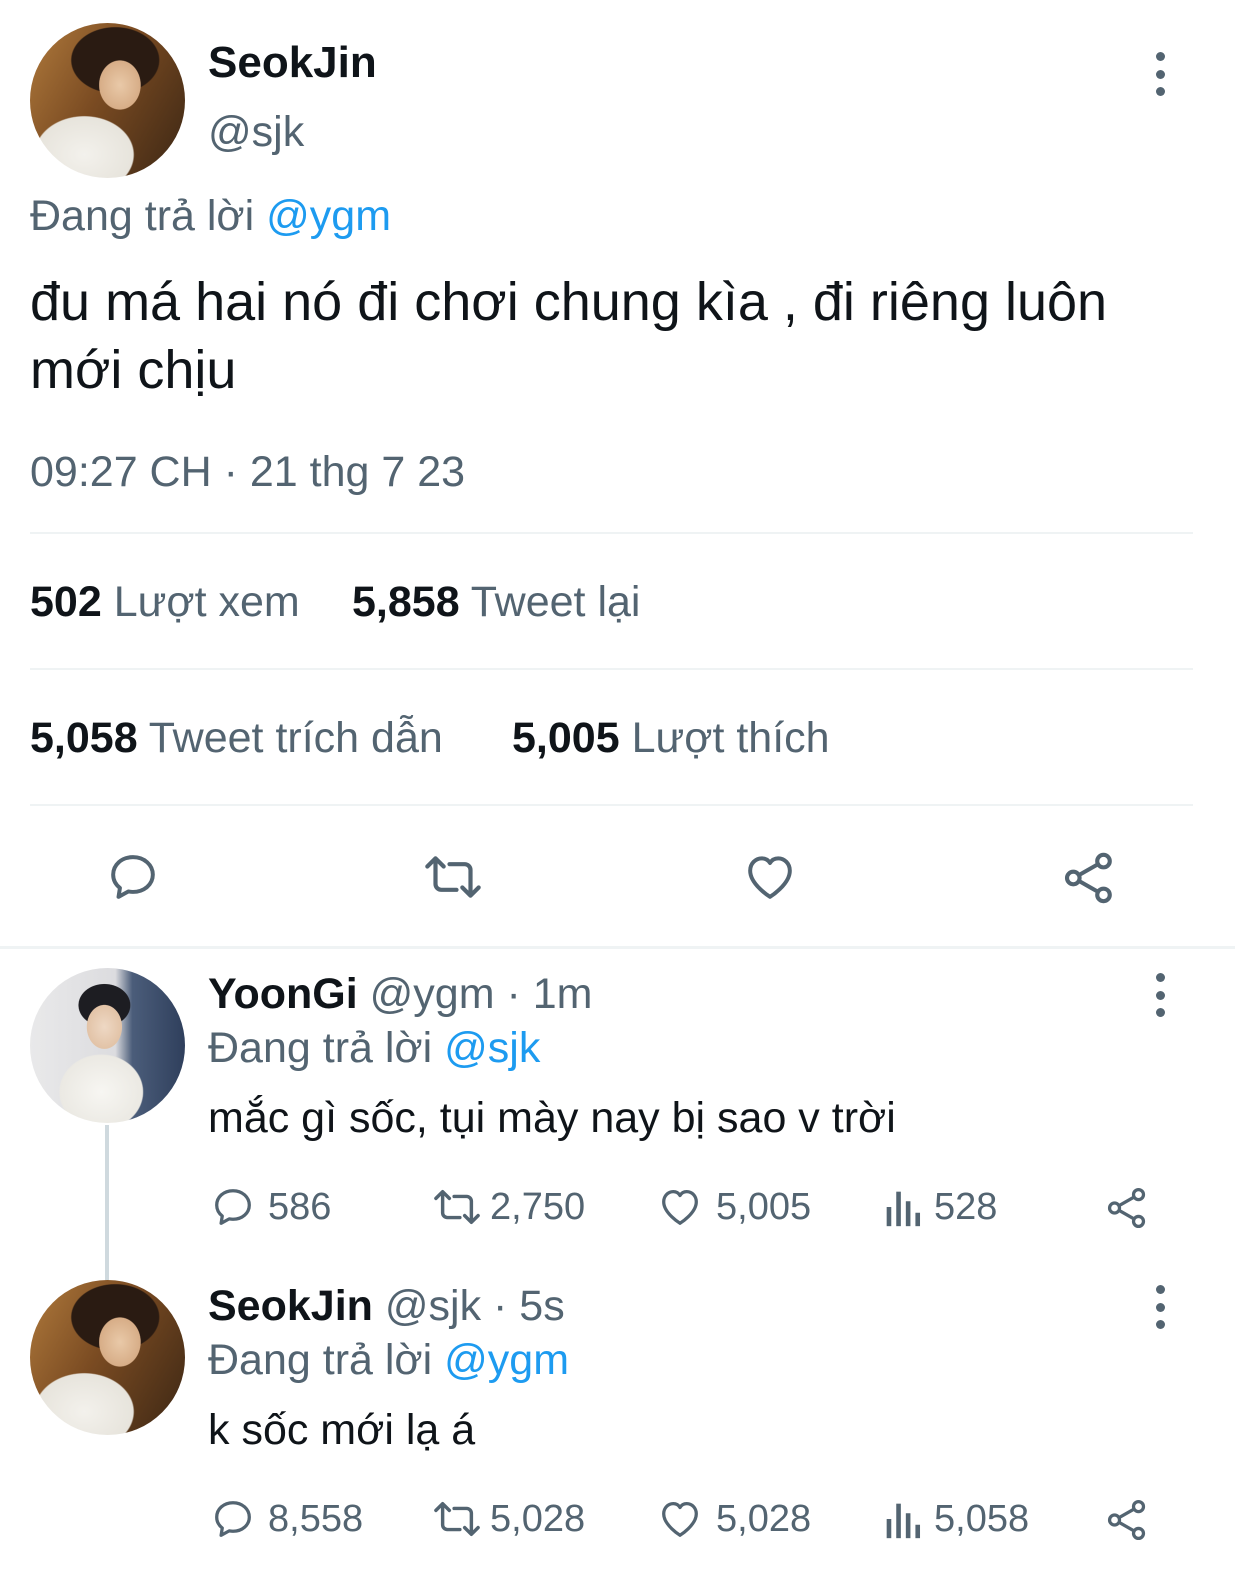 This screenshot has width=1235, height=1584. What do you see at coordinates (966, 1206) in the screenshot?
I see `views-count: 528` at bounding box center [966, 1206].